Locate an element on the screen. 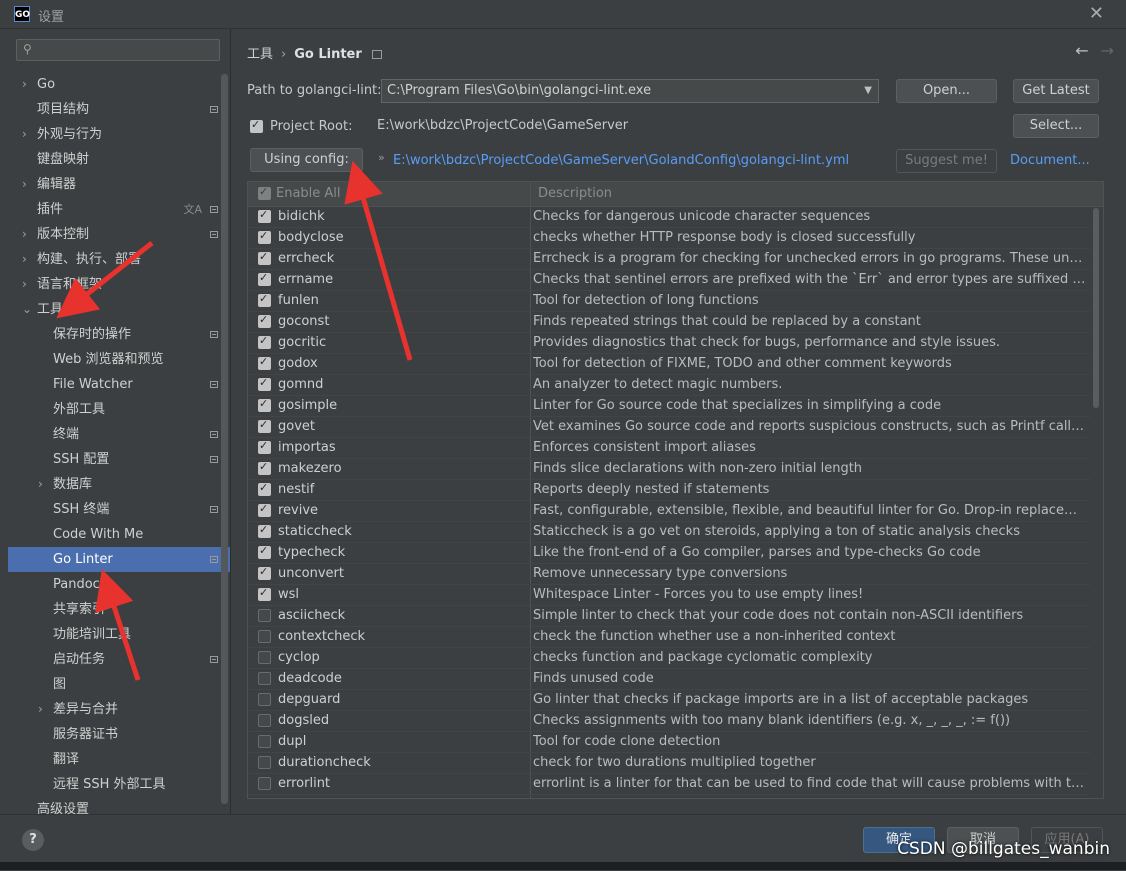  close-icon: ✕ is located at coordinates (1096, 13).